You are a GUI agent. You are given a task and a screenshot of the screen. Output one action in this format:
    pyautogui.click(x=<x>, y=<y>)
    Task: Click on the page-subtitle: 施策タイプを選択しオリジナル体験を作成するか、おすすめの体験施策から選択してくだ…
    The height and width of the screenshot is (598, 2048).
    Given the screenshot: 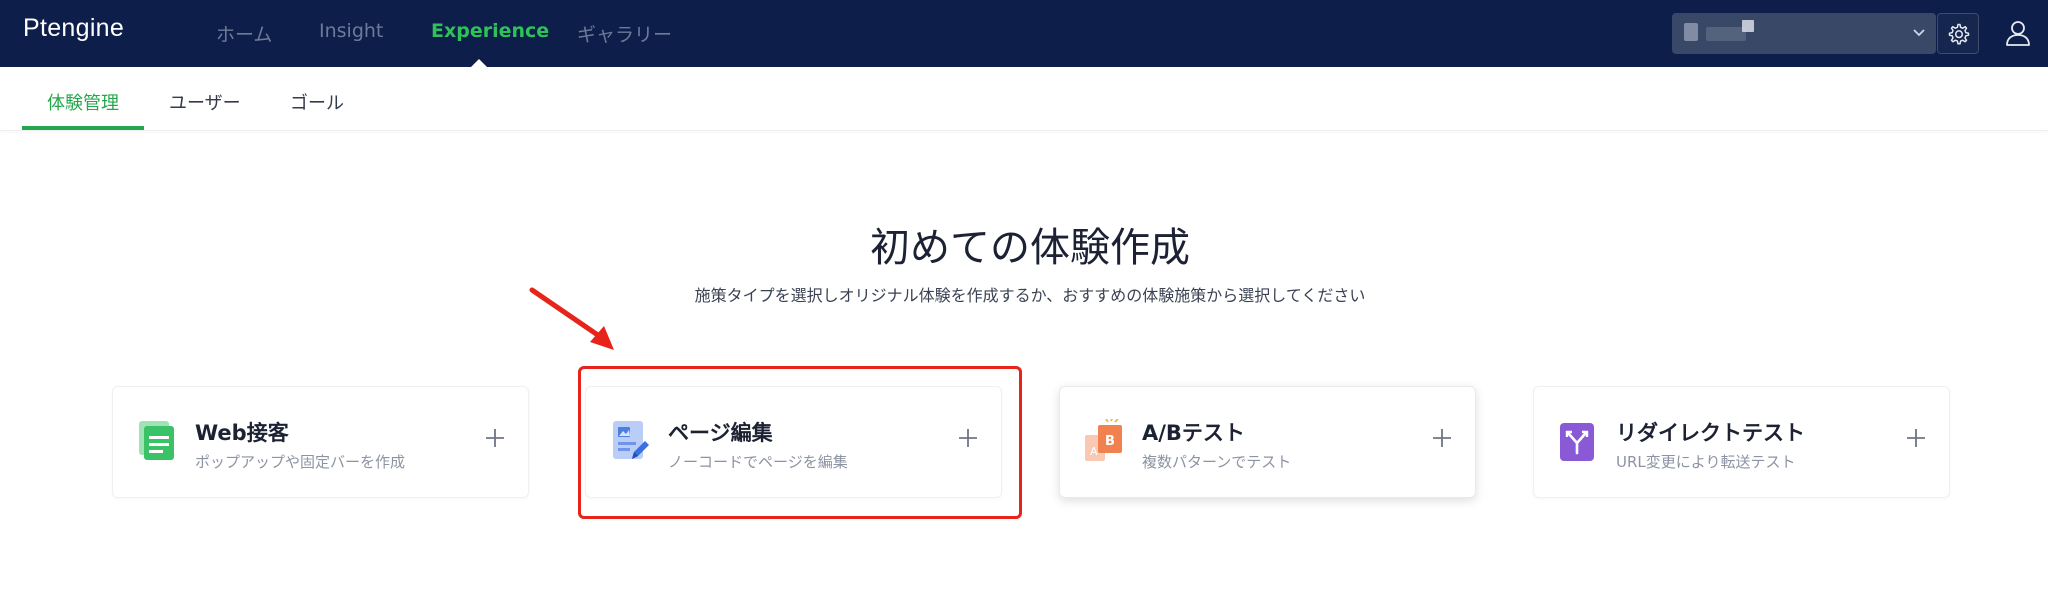 What is the action you would take?
    pyautogui.click(x=1030, y=295)
    